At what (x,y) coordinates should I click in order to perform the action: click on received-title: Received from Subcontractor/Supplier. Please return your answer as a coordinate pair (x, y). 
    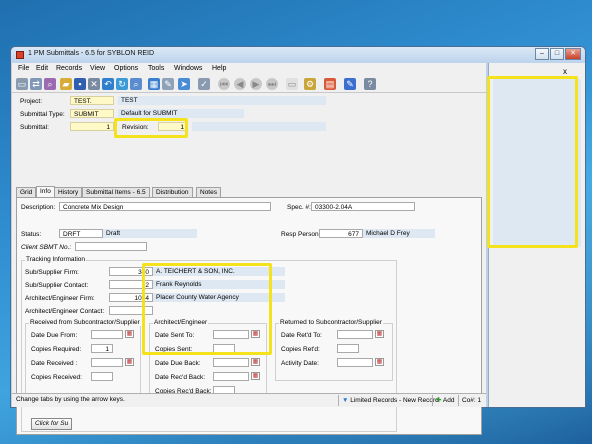
    Looking at the image, I should click on (85, 322).